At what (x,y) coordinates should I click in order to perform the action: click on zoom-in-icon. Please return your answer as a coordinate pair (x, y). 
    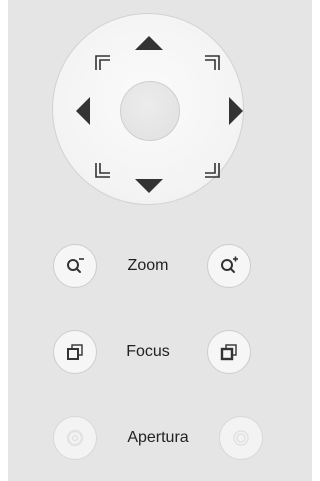
    Looking at the image, I should click on (229, 266).